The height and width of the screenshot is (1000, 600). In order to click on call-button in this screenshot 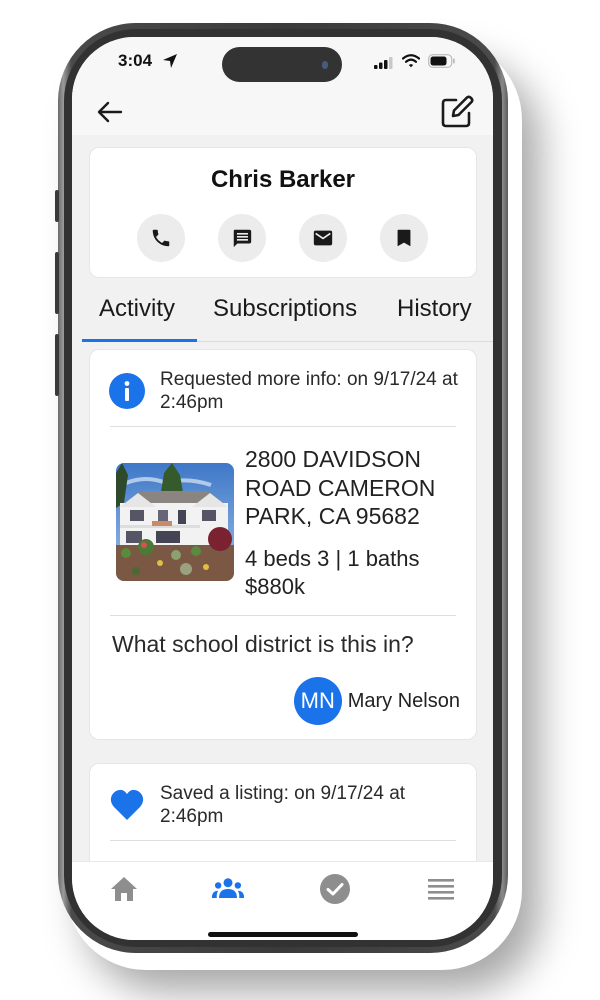, I will do `click(161, 238)`.